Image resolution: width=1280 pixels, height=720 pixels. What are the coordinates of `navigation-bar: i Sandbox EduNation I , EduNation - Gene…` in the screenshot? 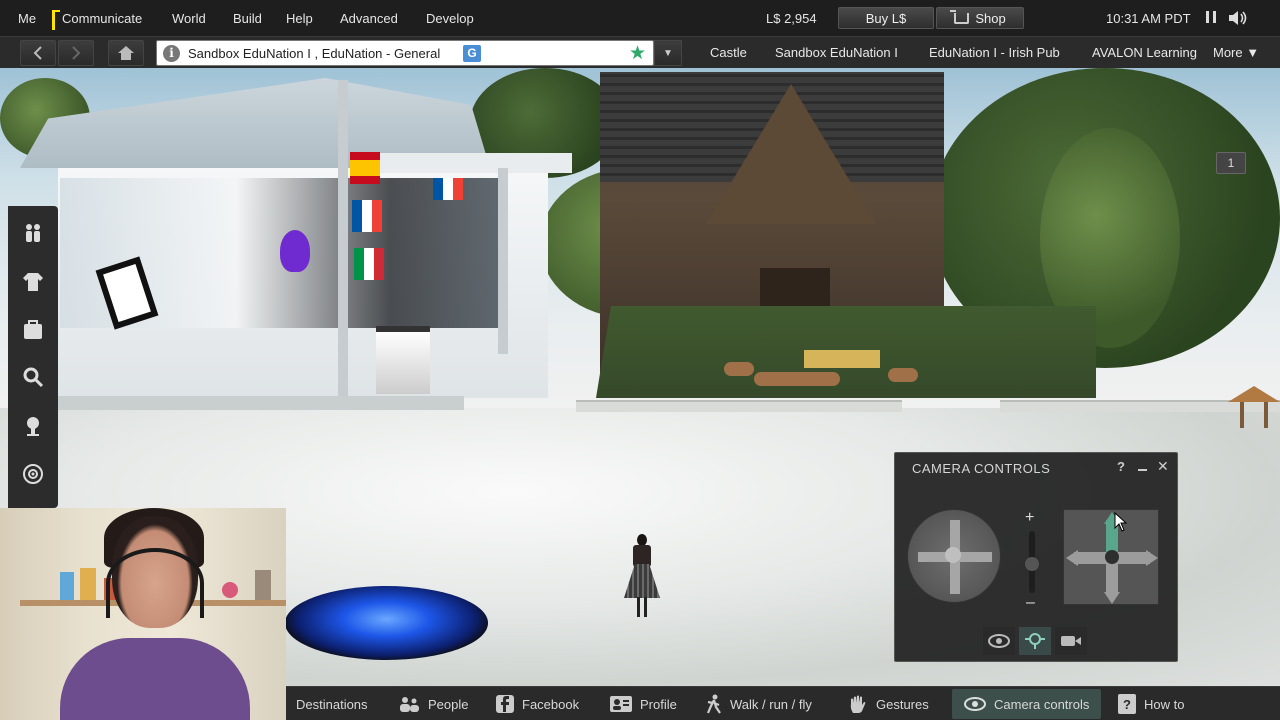 It's located at (640, 52).